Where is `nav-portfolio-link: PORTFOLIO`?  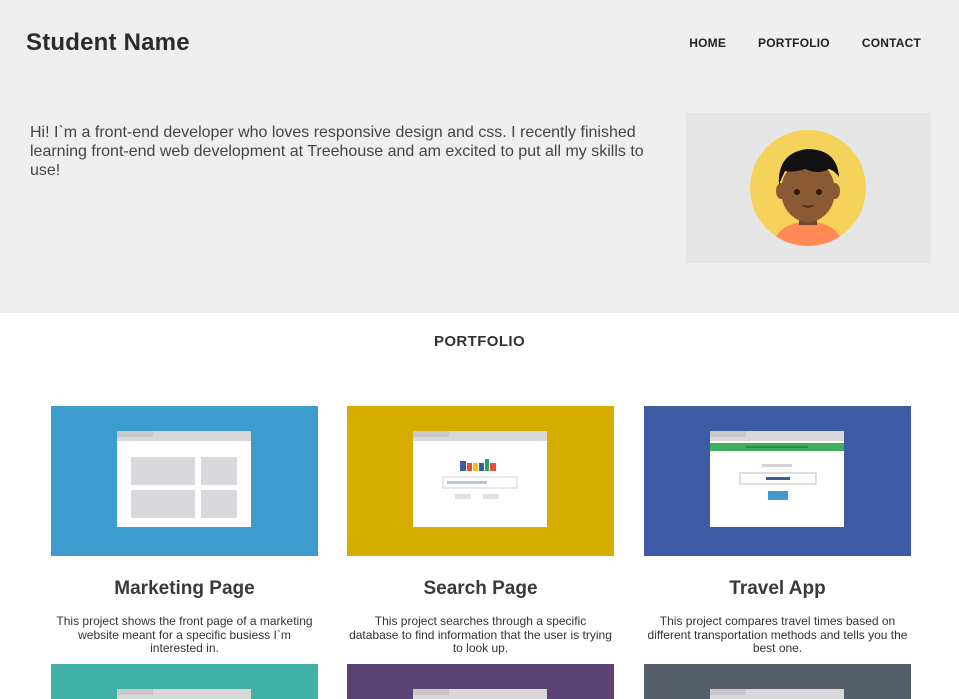 nav-portfolio-link: PORTFOLIO is located at coordinates (794, 43).